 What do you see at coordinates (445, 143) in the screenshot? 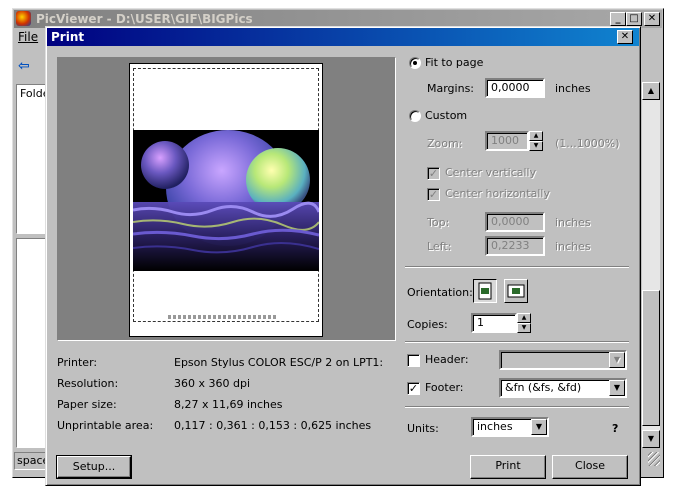
I see `zoom-label: Zoom:` at bounding box center [445, 143].